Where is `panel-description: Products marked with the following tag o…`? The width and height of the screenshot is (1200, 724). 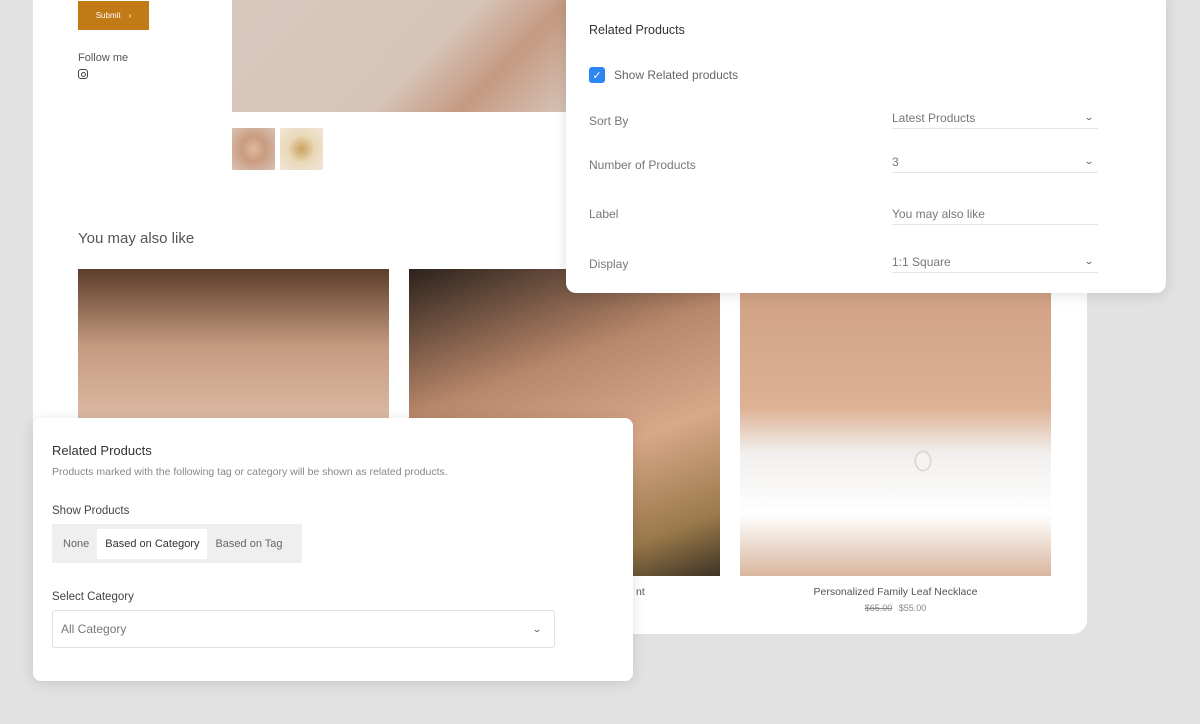
panel-description: Products marked with the following tag o… is located at coordinates (250, 472).